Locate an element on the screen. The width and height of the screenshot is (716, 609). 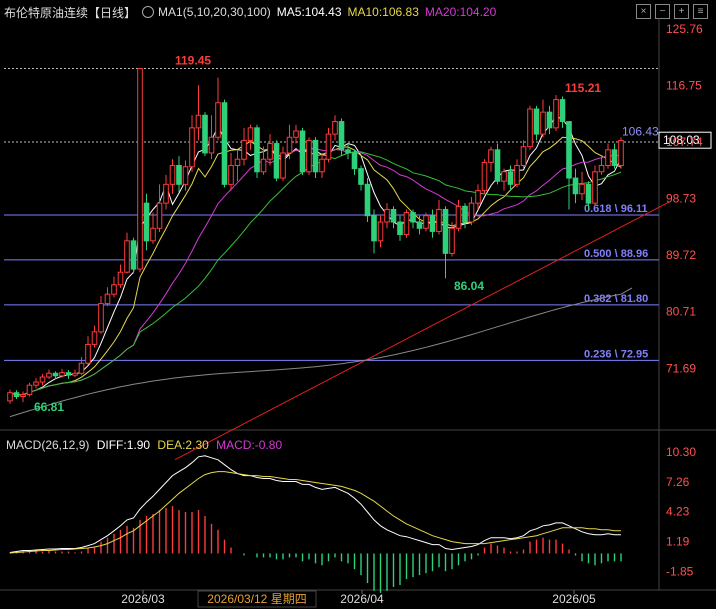
macd-value: MACD:-0.80 is located at coordinates (249, 445).